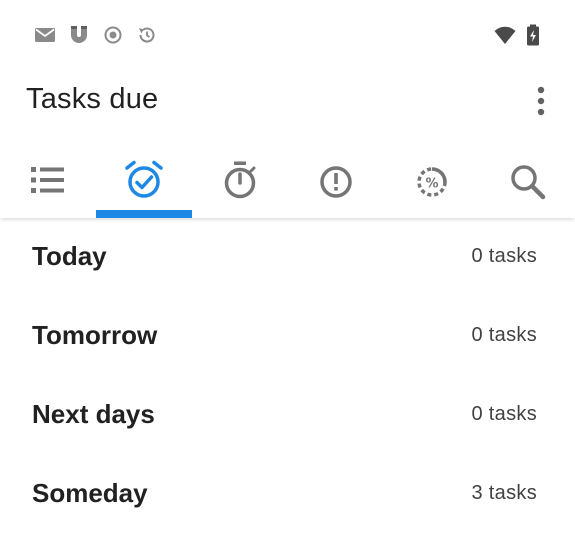 Image resolution: width=575 pixels, height=541 pixels. Describe the element at coordinates (287, 33) in the screenshot. I see `status-bar` at that location.